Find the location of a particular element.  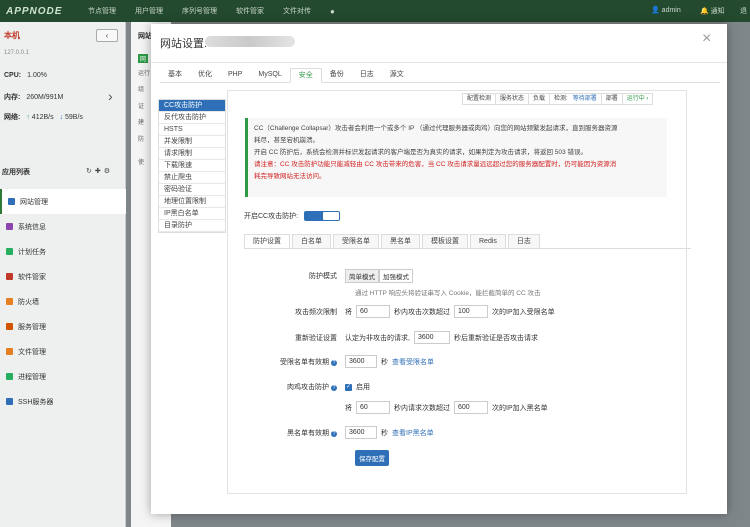

broiler-label: 肉鸡攻击防护? is located at coordinates (292, 387).